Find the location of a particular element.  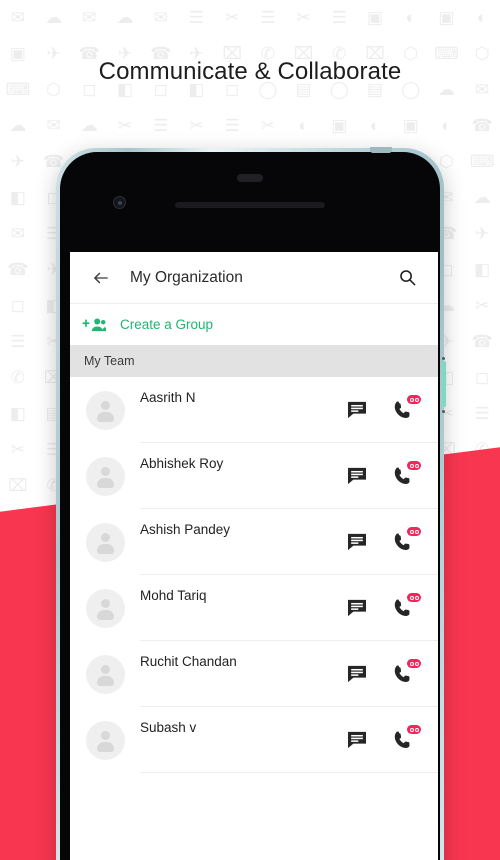

watermark-glyph: ◻ is located at coordinates (482, 377).